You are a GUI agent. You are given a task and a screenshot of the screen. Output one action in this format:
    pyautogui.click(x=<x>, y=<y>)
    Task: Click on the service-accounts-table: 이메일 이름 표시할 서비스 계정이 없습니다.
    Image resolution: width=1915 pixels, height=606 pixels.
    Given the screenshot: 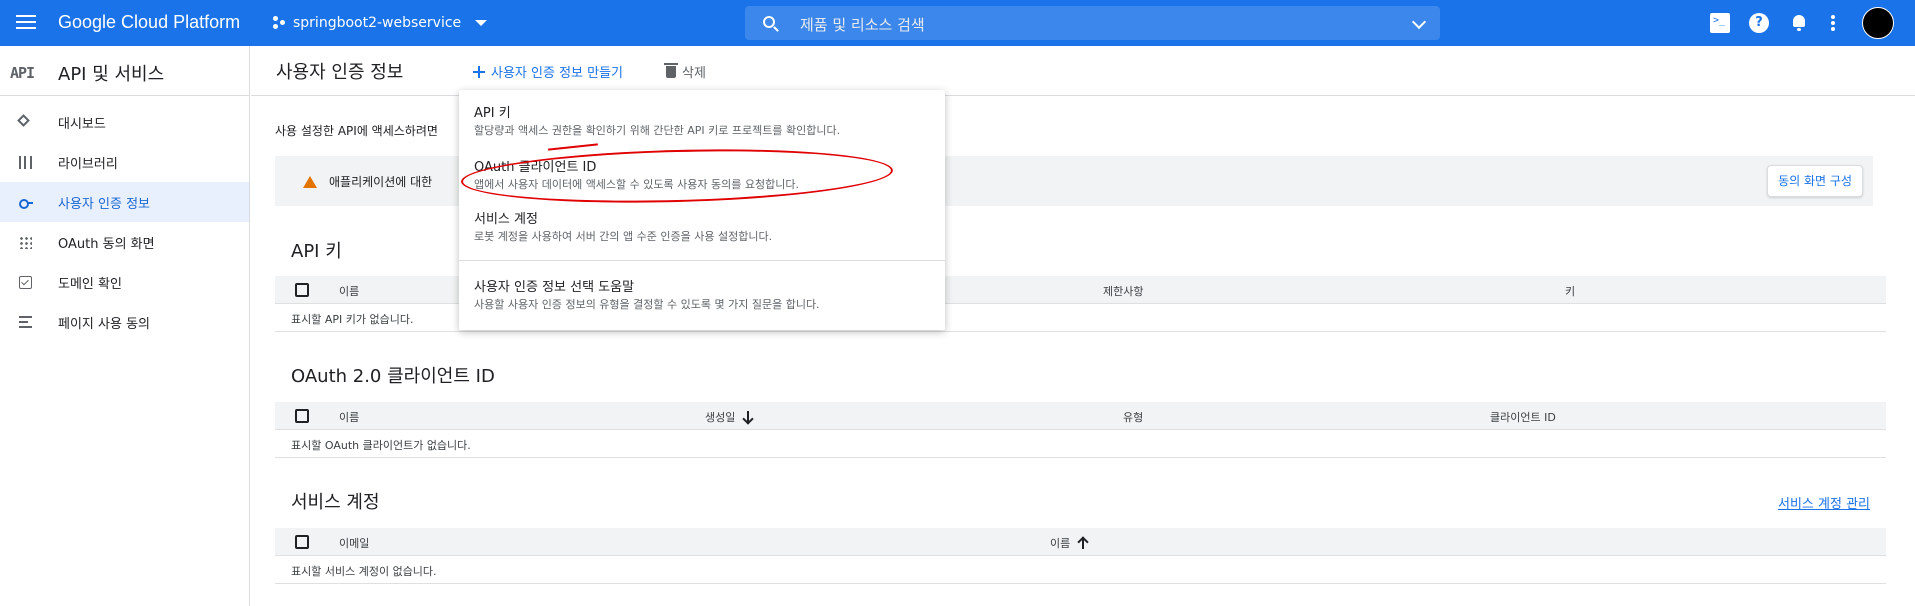 What is the action you would take?
    pyautogui.click(x=1080, y=556)
    